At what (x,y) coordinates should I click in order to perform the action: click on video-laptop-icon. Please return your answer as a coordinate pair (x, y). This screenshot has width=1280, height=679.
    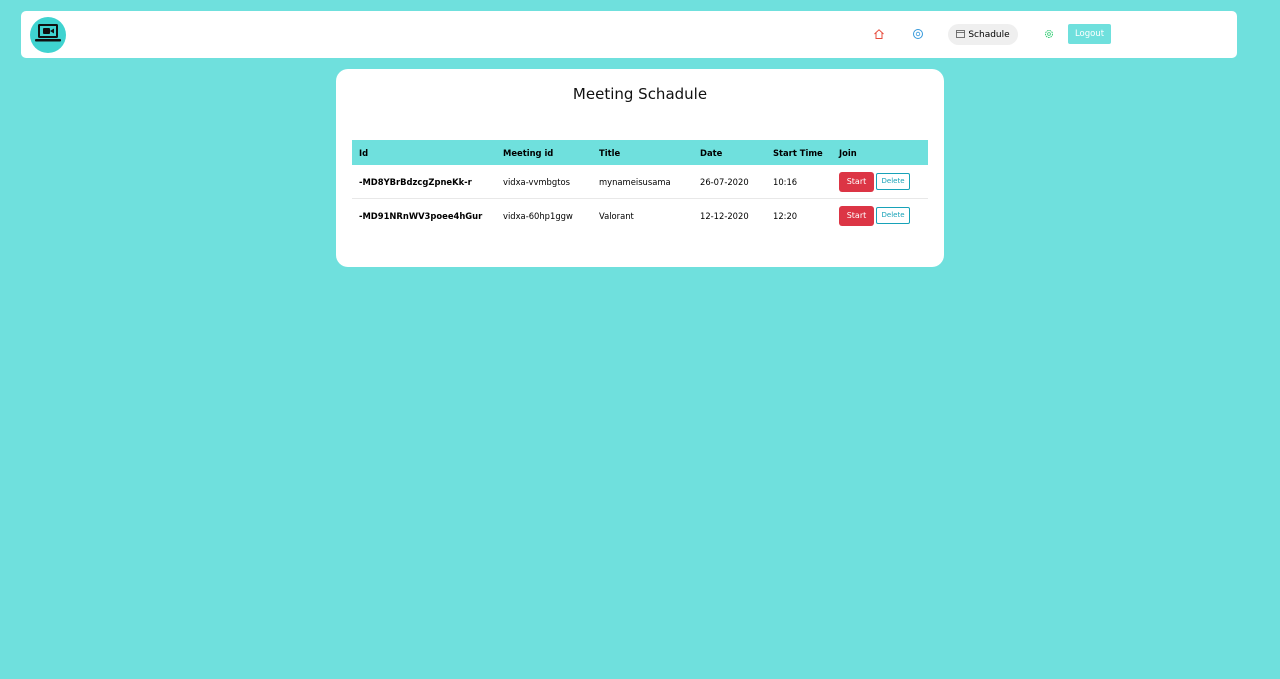
    Looking at the image, I should click on (48, 35).